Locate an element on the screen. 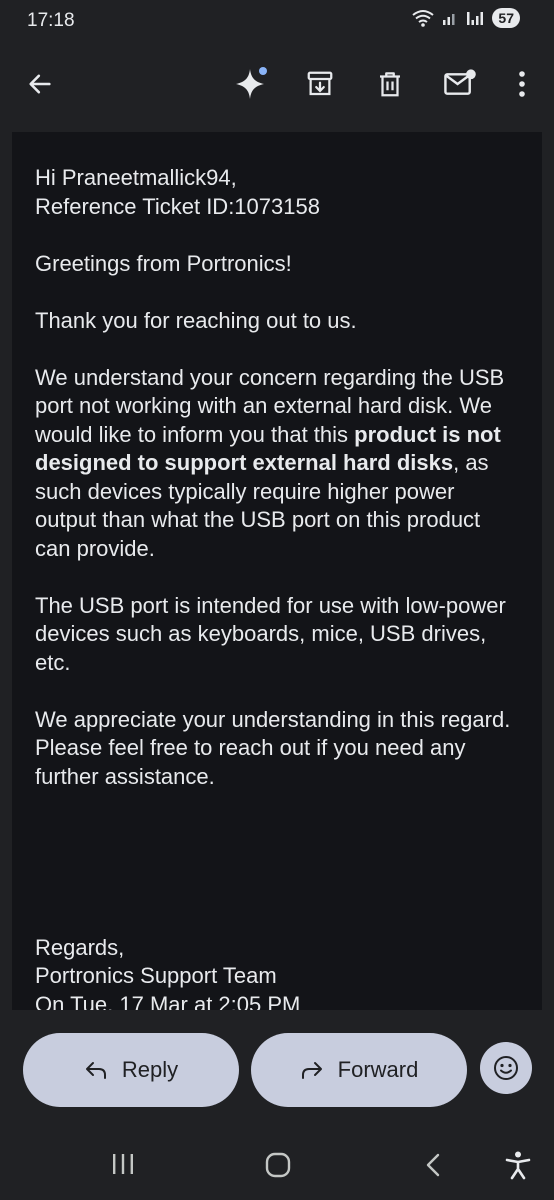 This screenshot has width=554, height=1200. back-button is located at coordinates (40, 84).